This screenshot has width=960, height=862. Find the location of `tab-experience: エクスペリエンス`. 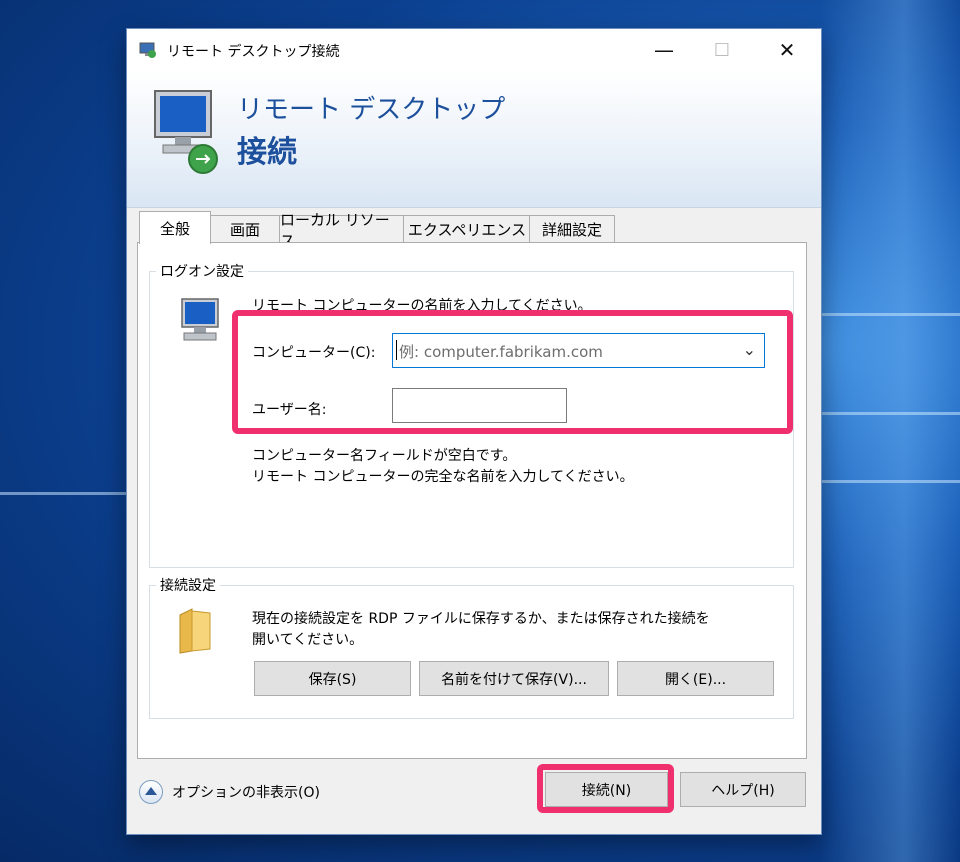

tab-experience: エクスペリエンス is located at coordinates (467, 229).